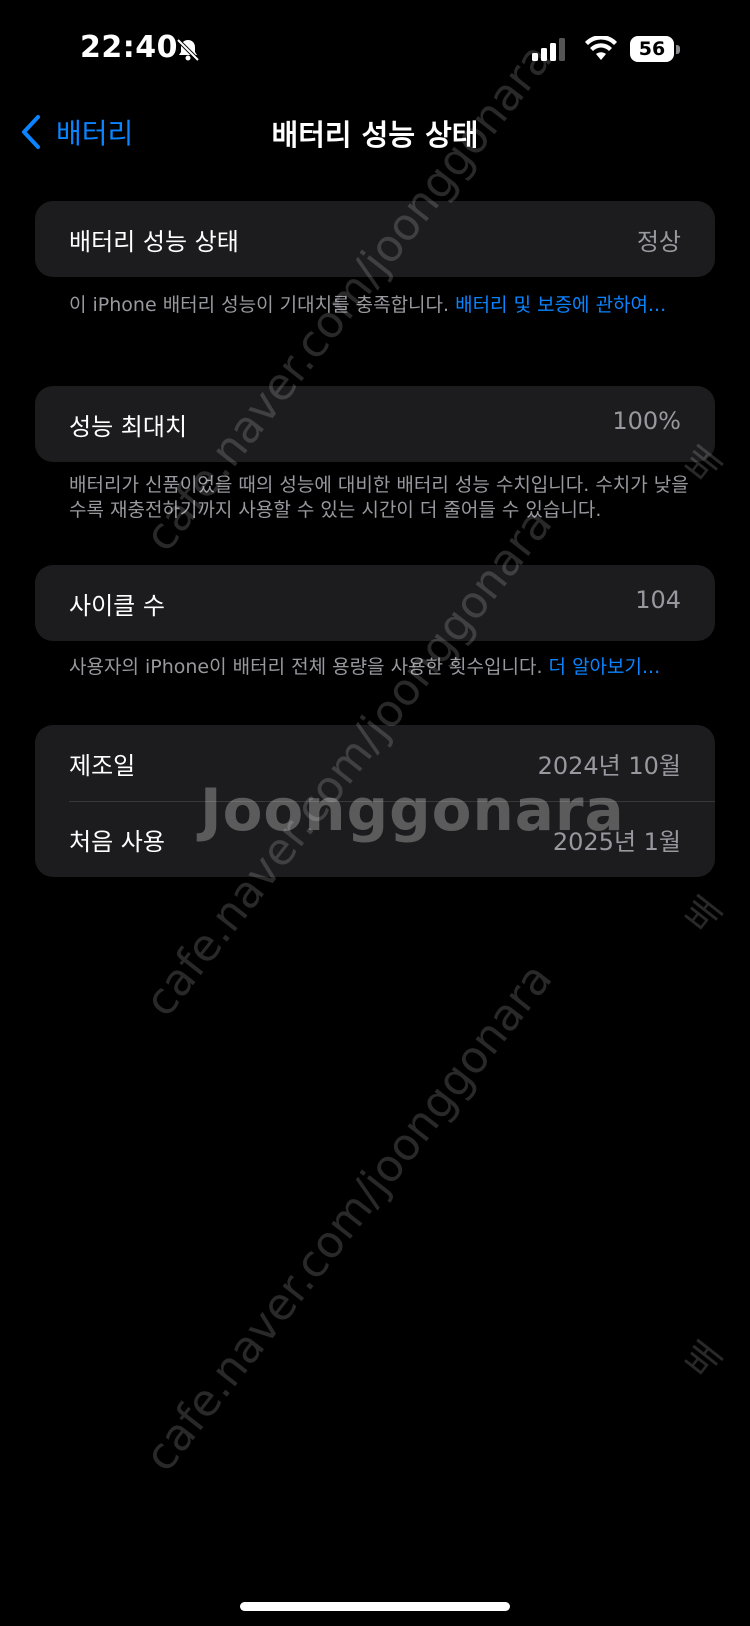 This screenshot has height=1626, width=750. Describe the element at coordinates (309, 667) in the screenshot. I see `cycle-count-description: 사용자의 iPhone이 배터리 전체 용량을 사용한 횟수입니다.` at that location.